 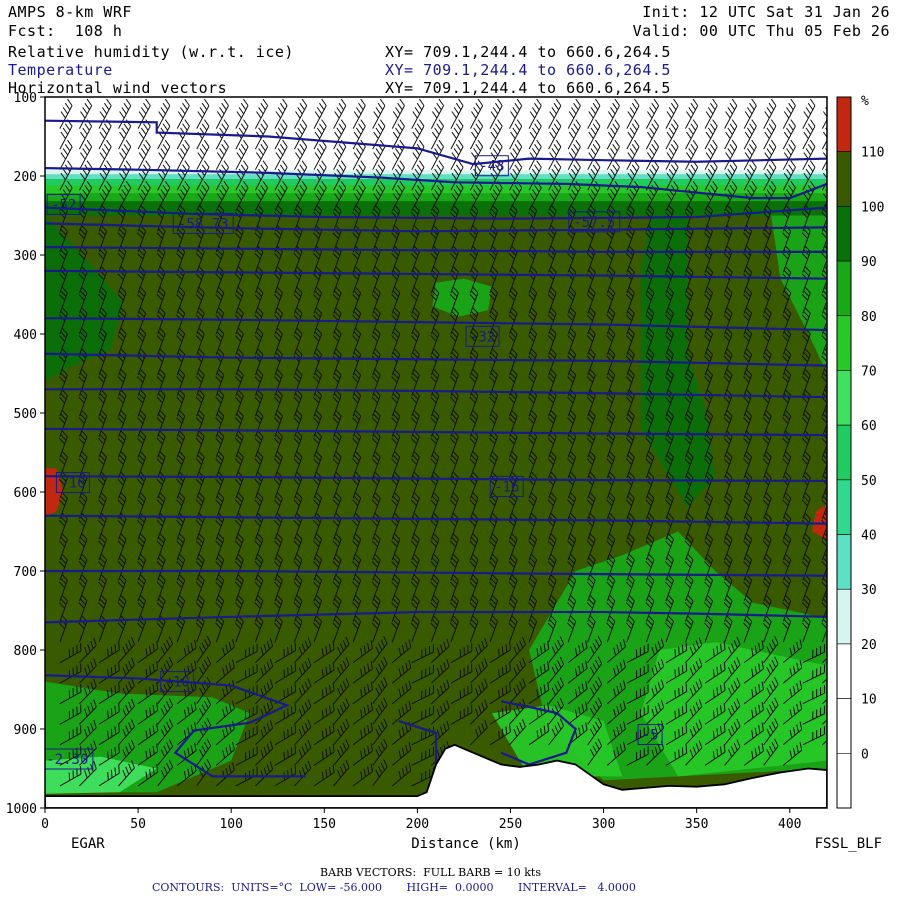 I want to click on y-tick-label: 300, so click(x=25, y=256).